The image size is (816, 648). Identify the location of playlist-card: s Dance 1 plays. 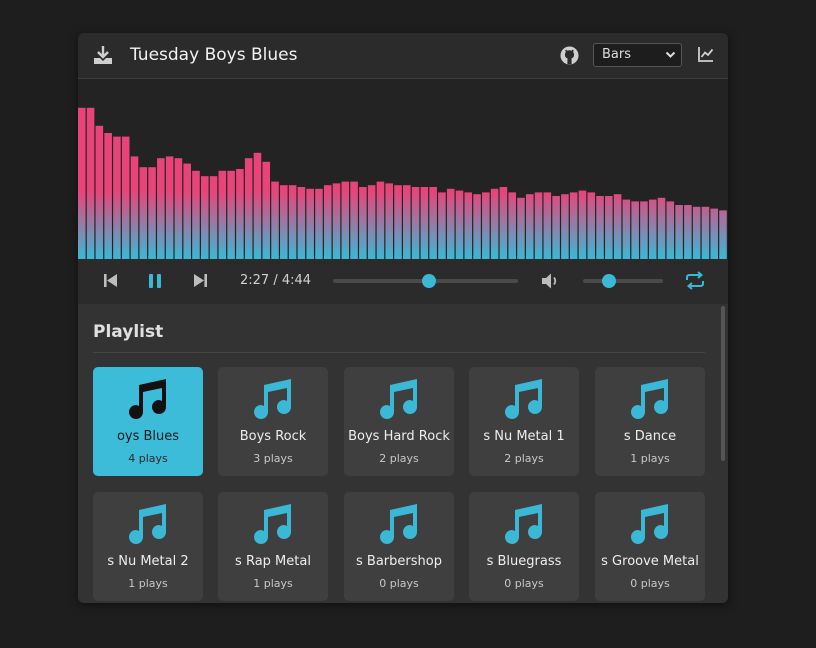
(650, 421).